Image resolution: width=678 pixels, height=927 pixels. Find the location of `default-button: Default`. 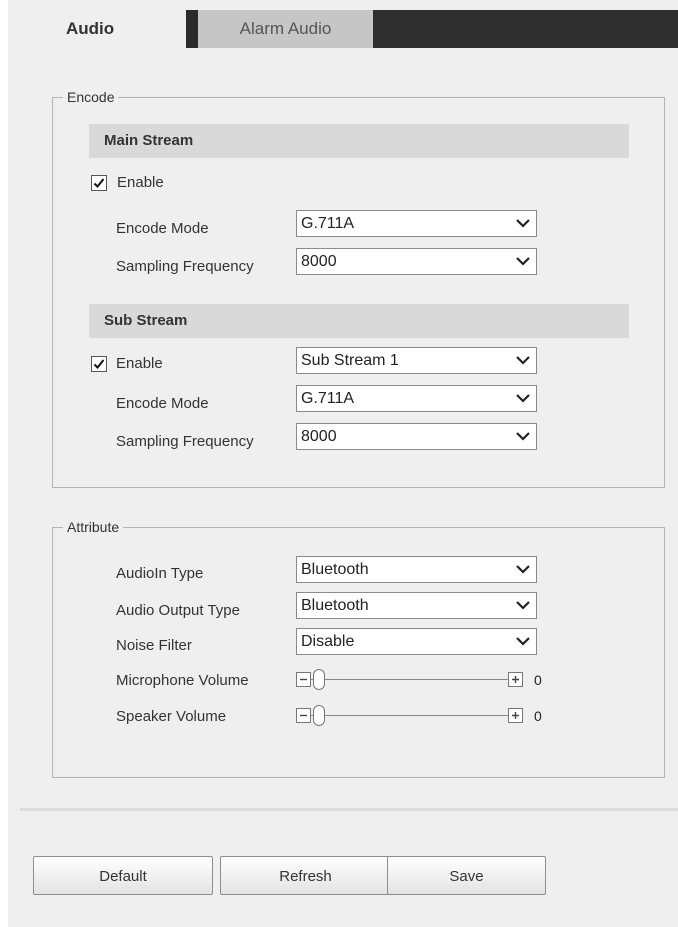

default-button: Default is located at coordinates (123, 875).